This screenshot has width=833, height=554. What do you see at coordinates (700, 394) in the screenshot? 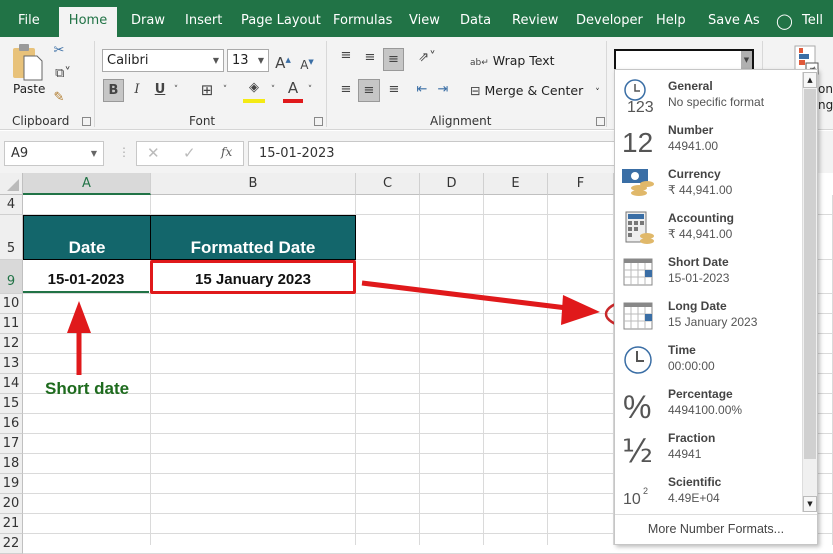
I see `number-format-title: Percentage` at bounding box center [700, 394].